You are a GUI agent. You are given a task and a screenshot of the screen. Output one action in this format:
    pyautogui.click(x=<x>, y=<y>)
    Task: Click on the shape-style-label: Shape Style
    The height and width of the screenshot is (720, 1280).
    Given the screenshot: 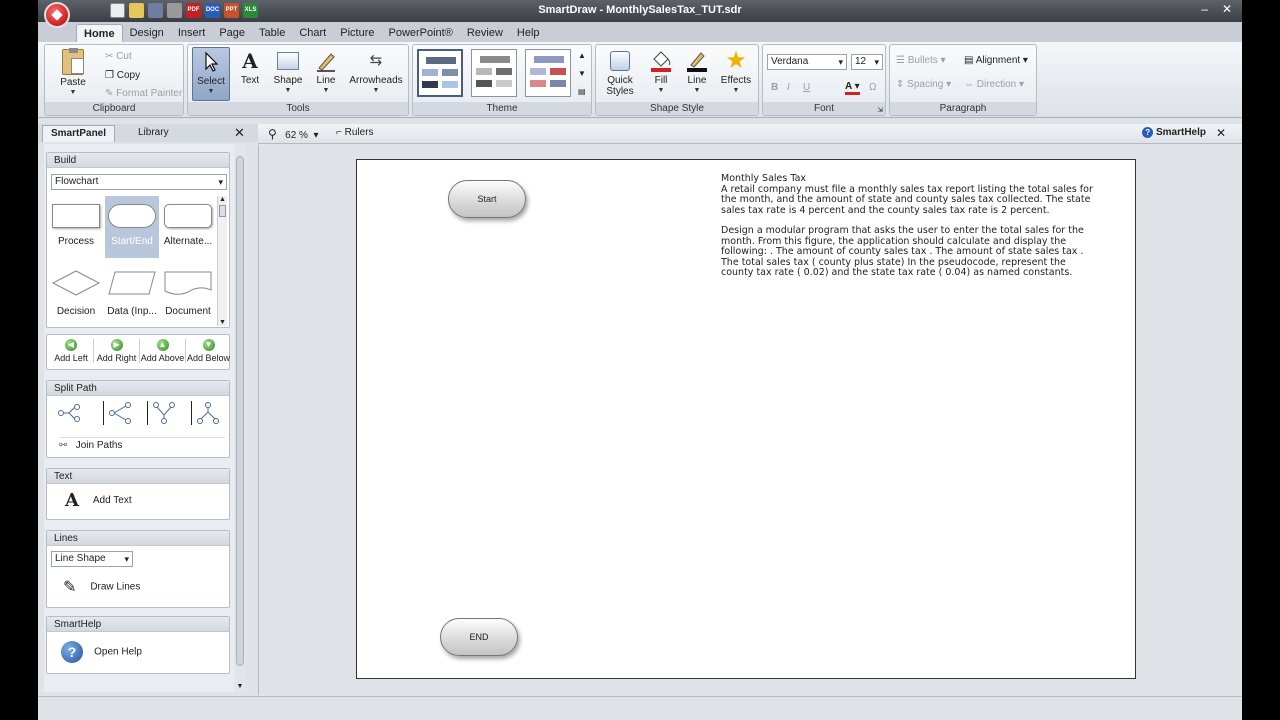 What is the action you would take?
    pyautogui.click(x=677, y=108)
    